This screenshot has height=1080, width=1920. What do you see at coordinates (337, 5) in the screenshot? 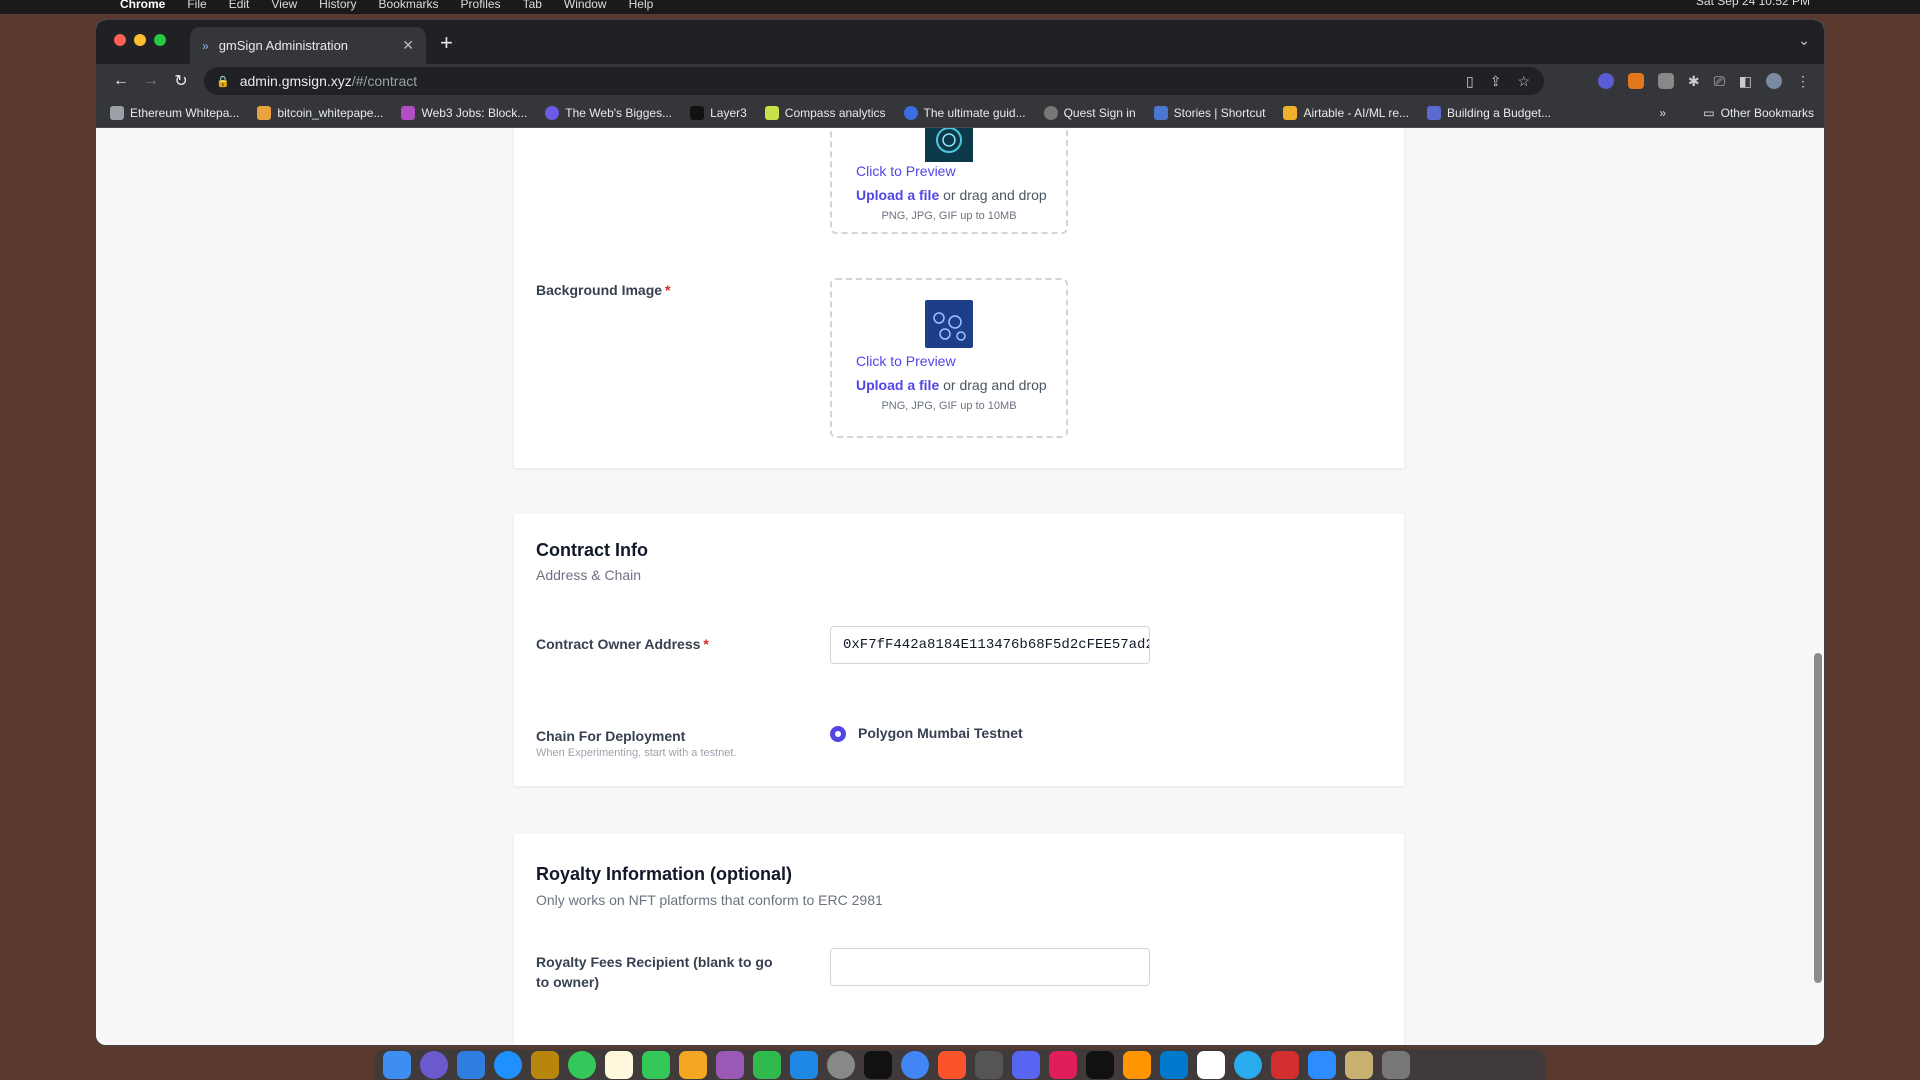
I see `menu-history: History` at bounding box center [337, 5].